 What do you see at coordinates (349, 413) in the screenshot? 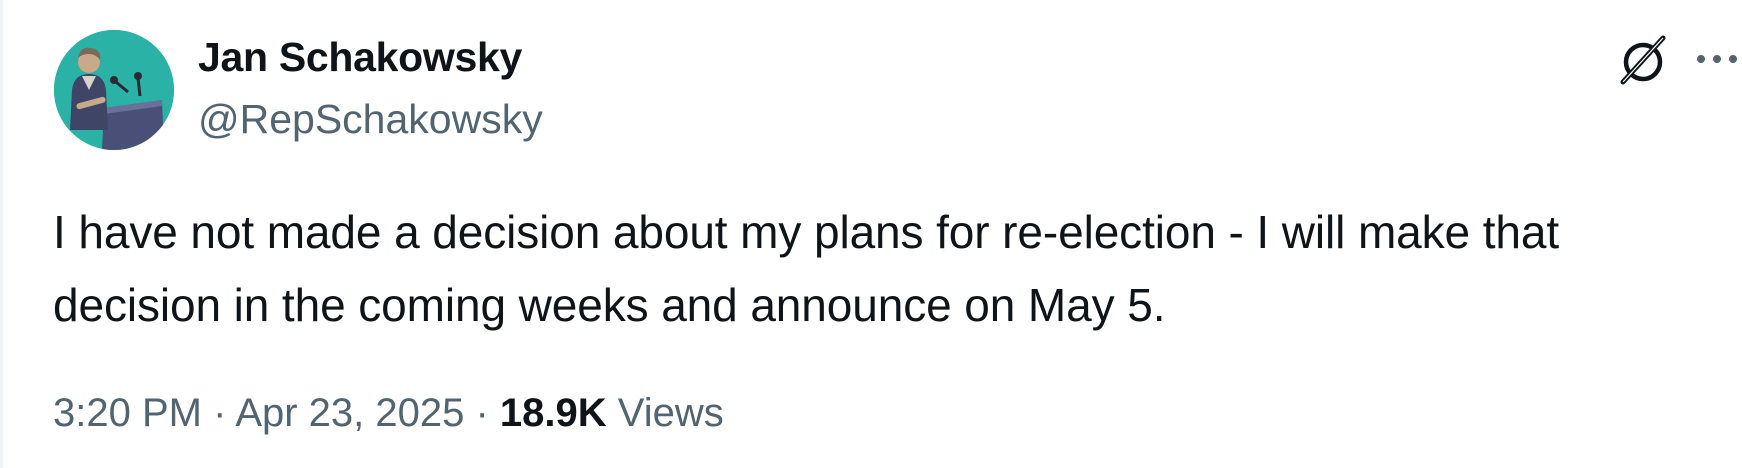
I see `tweet-date: Apr 23, 2025` at bounding box center [349, 413].